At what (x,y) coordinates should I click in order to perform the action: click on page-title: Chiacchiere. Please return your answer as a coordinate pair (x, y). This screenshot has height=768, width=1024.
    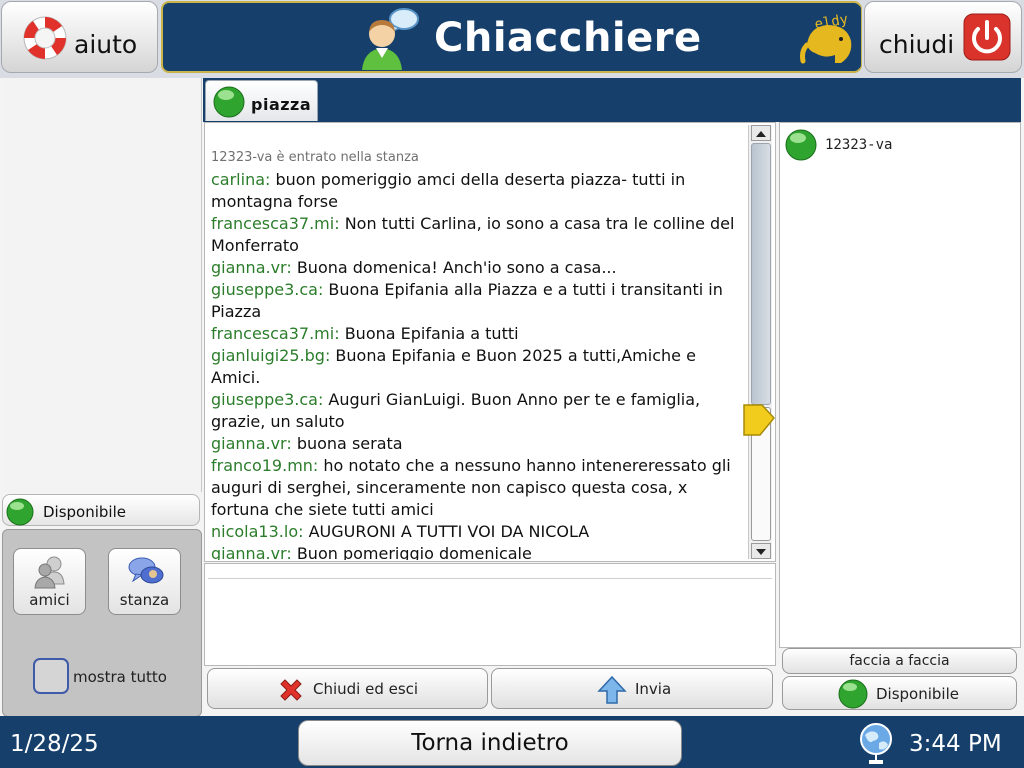
    Looking at the image, I should click on (568, 38).